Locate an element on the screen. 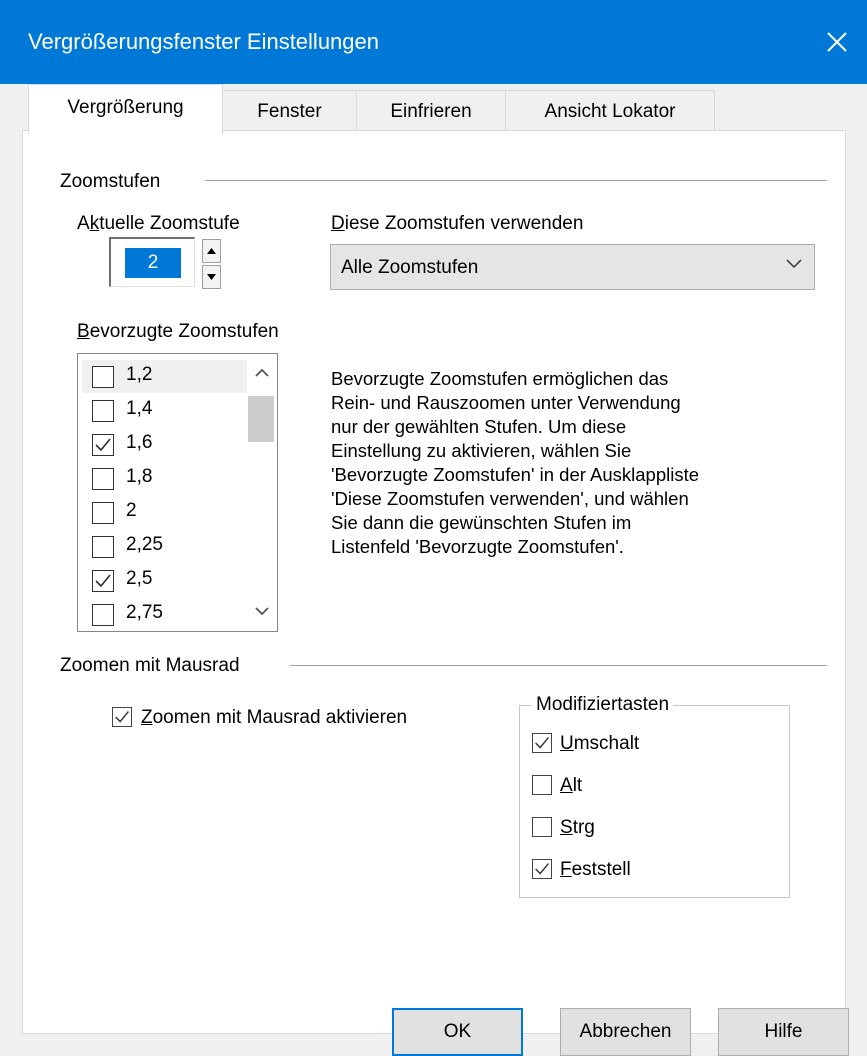 This screenshot has width=867, height=1056. arrow-up-icon is located at coordinates (211, 251).